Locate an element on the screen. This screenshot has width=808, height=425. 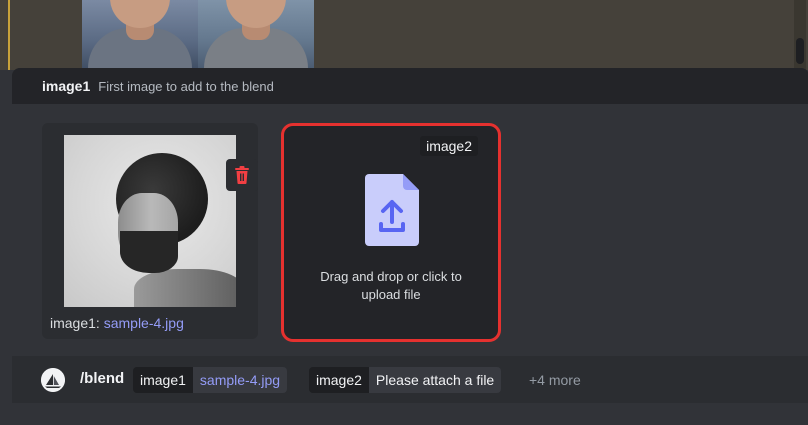
option-header: image1 First image to add to the blend is located at coordinates (410, 86).